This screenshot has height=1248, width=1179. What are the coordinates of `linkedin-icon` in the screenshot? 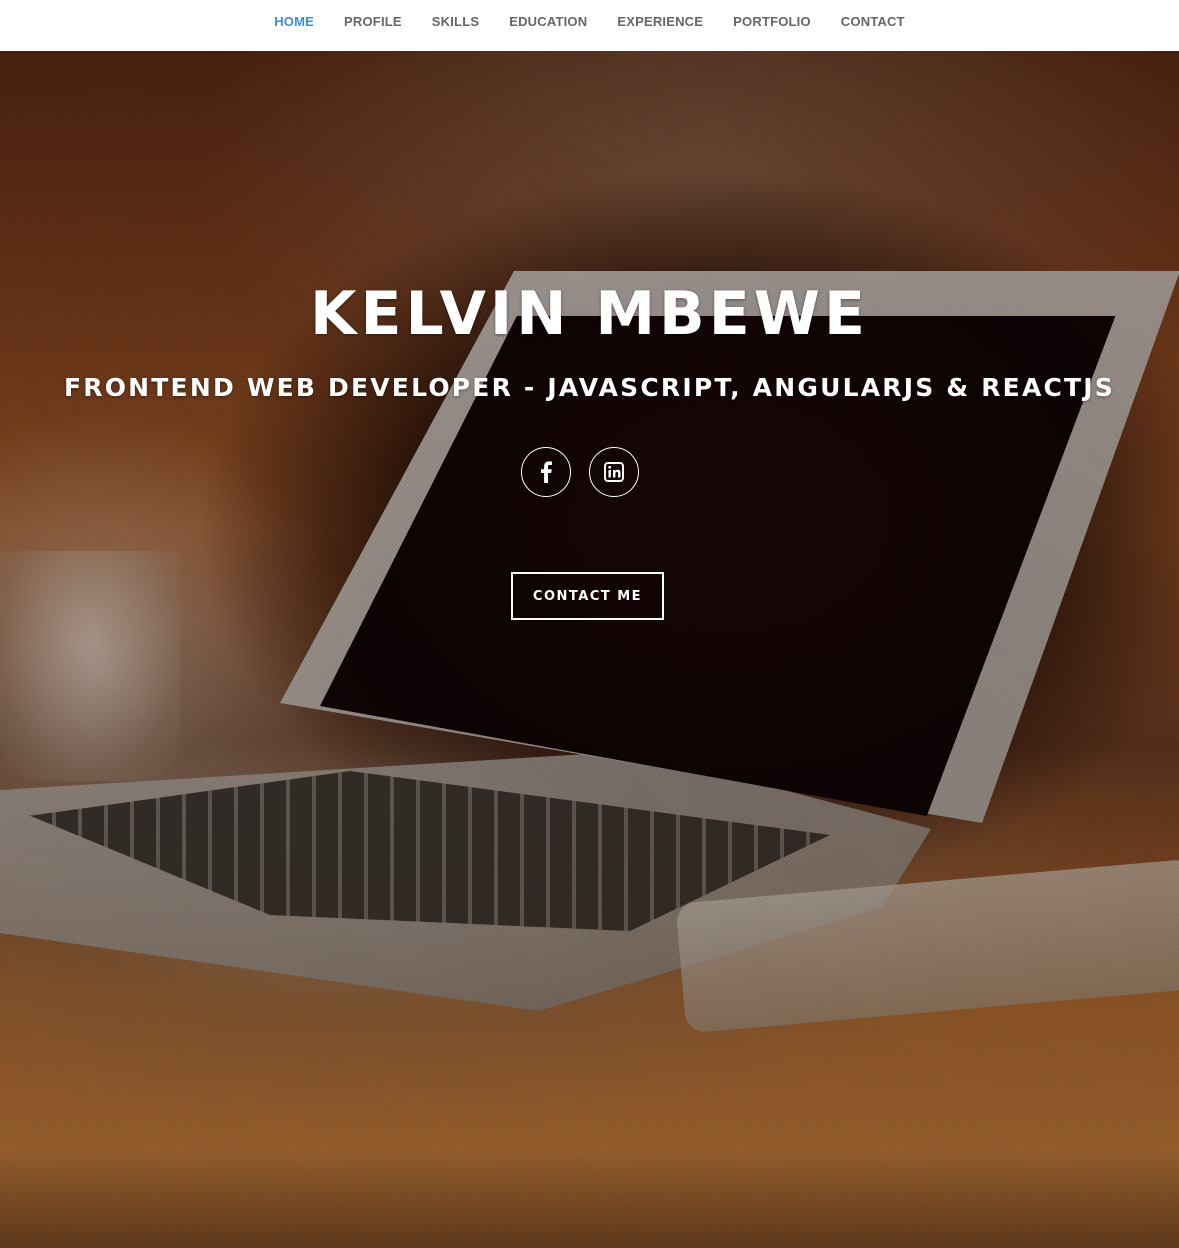 It's located at (614, 472).